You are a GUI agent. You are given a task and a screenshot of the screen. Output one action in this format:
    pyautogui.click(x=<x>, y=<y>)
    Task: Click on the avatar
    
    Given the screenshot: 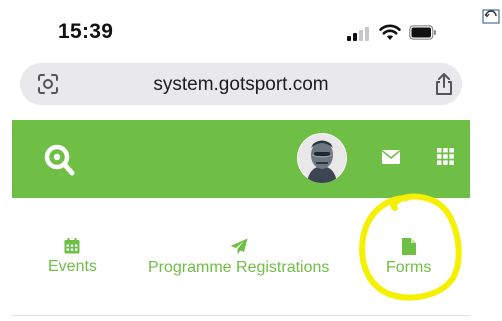 What is the action you would take?
    pyautogui.click(x=322, y=158)
    